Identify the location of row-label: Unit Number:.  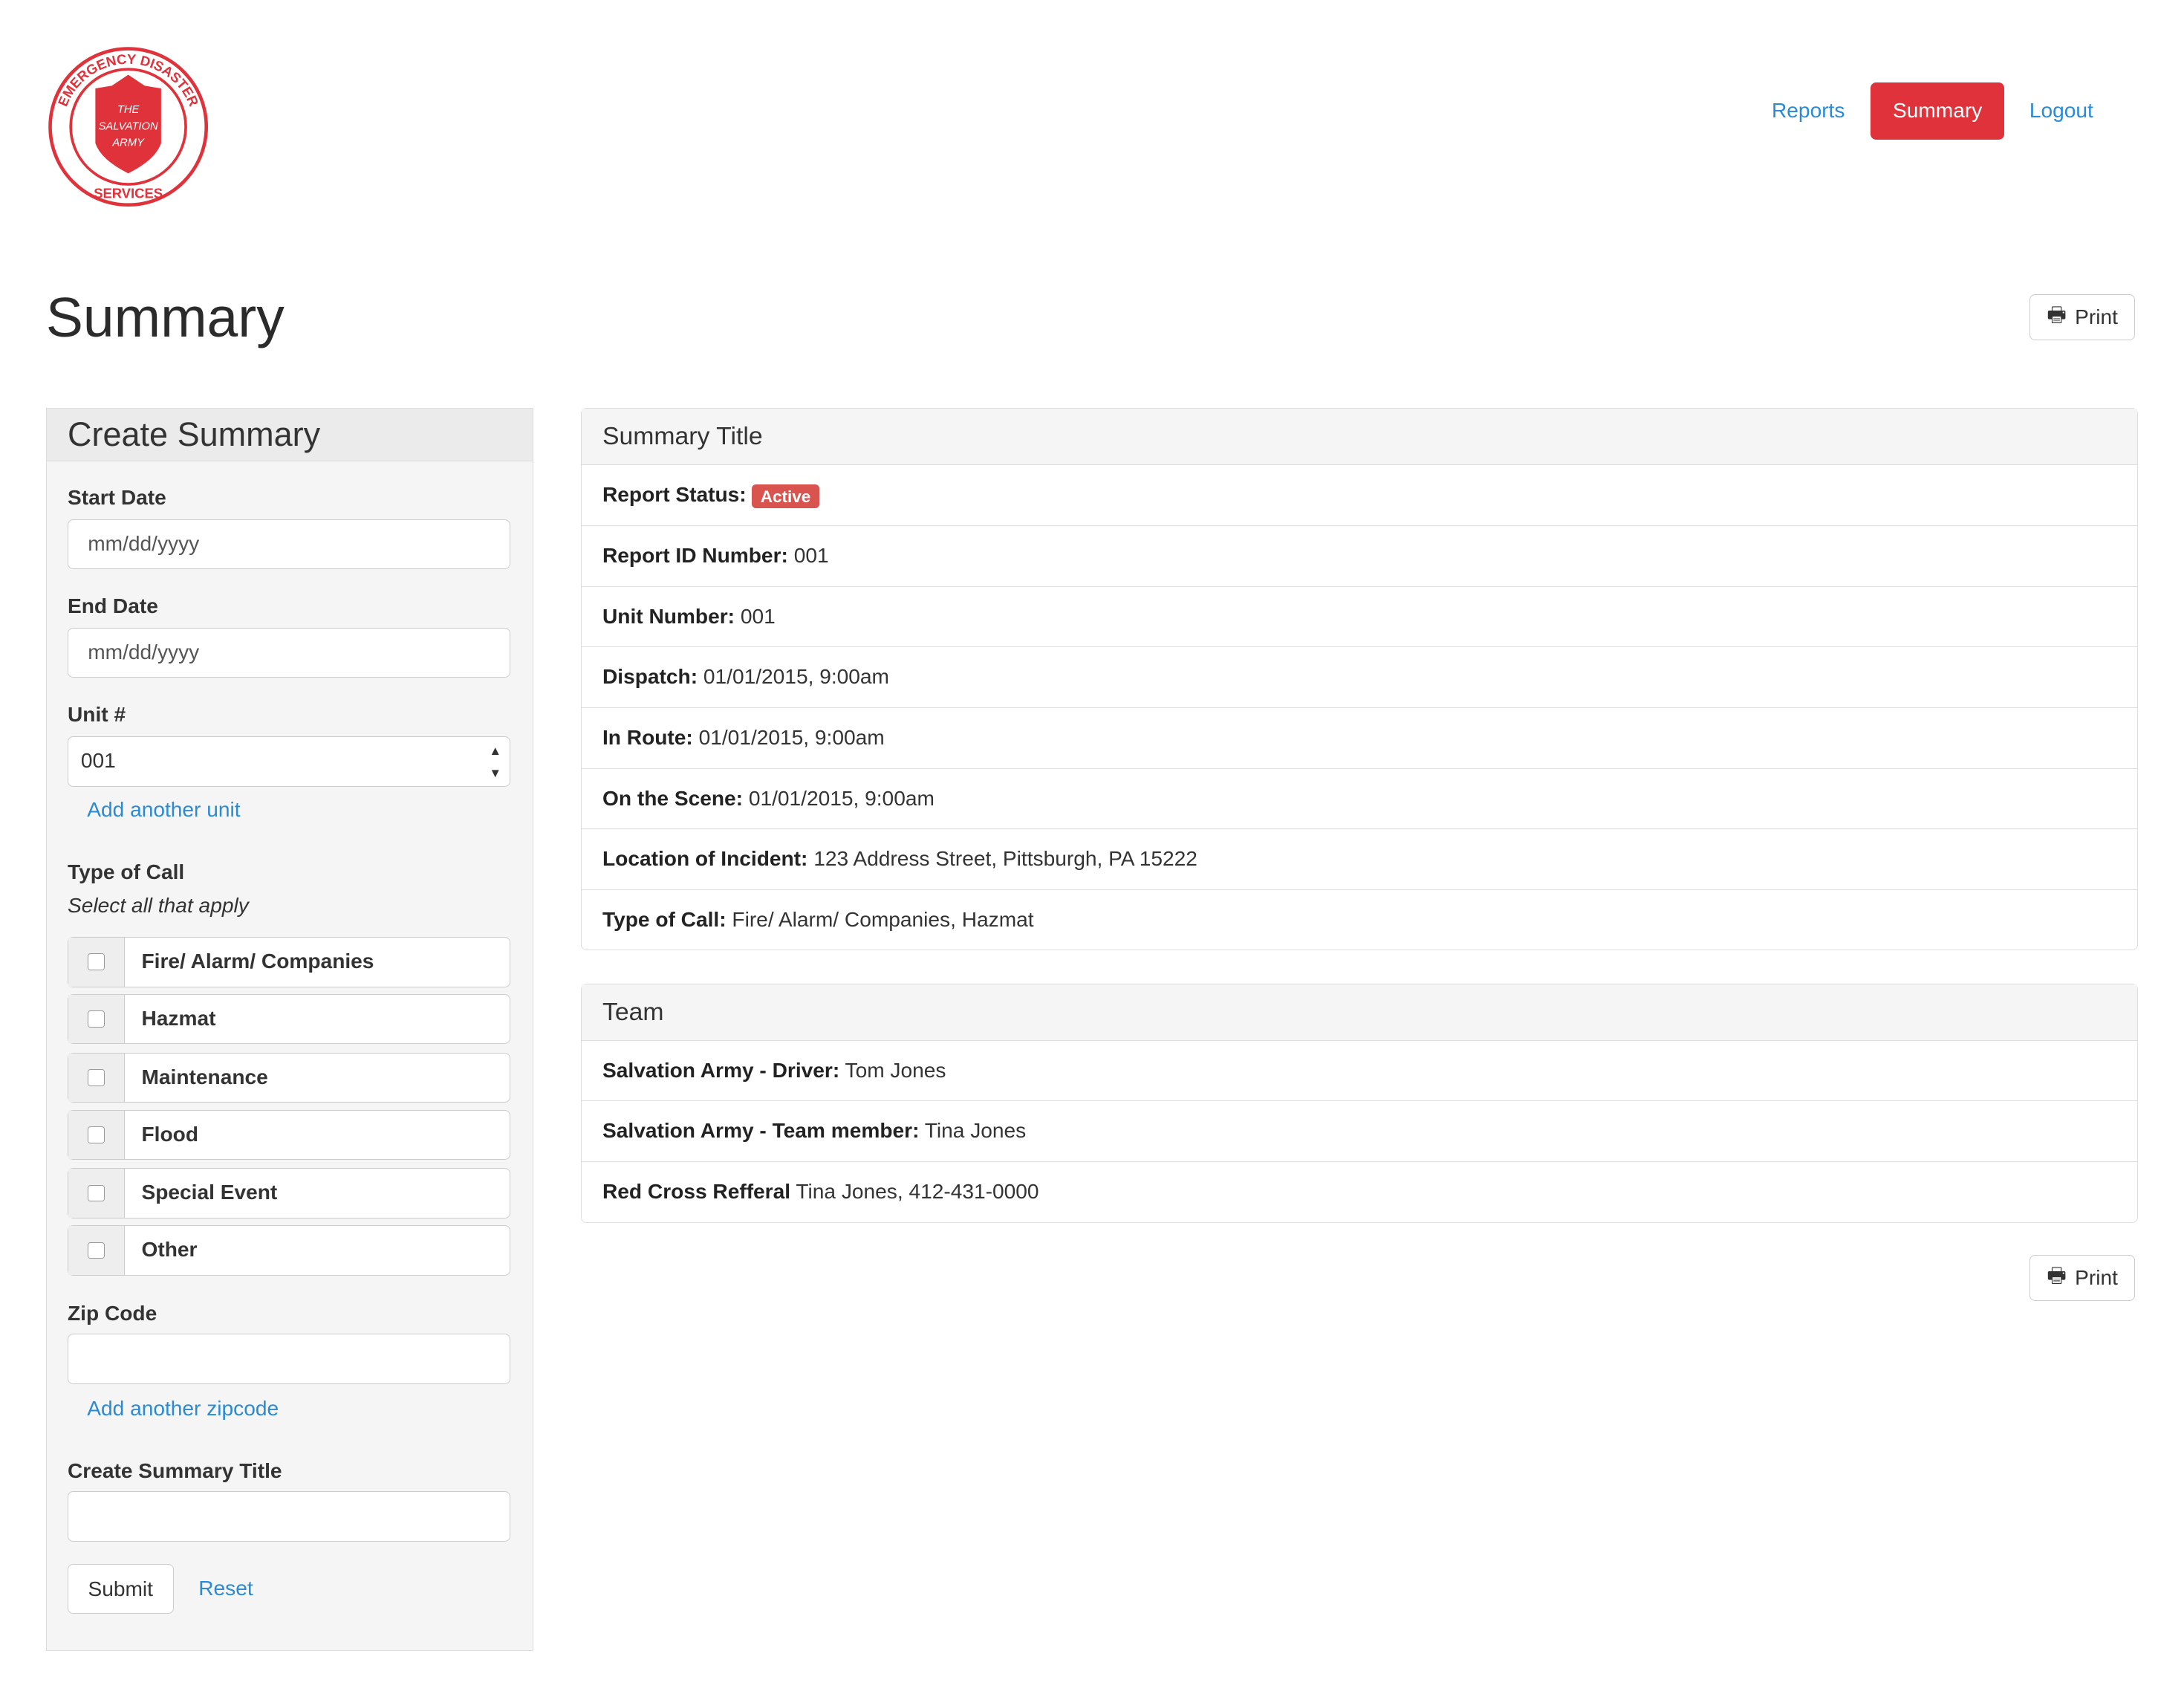
(668, 616).